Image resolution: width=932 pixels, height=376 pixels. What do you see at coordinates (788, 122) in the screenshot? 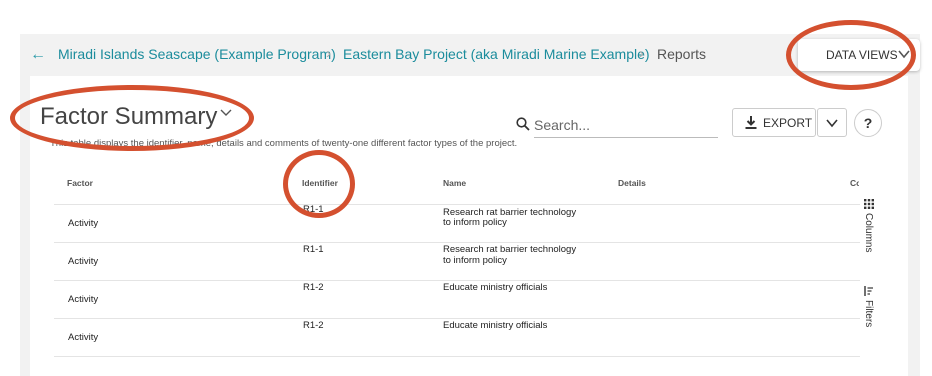
I see `export-label: EXPORT` at bounding box center [788, 122].